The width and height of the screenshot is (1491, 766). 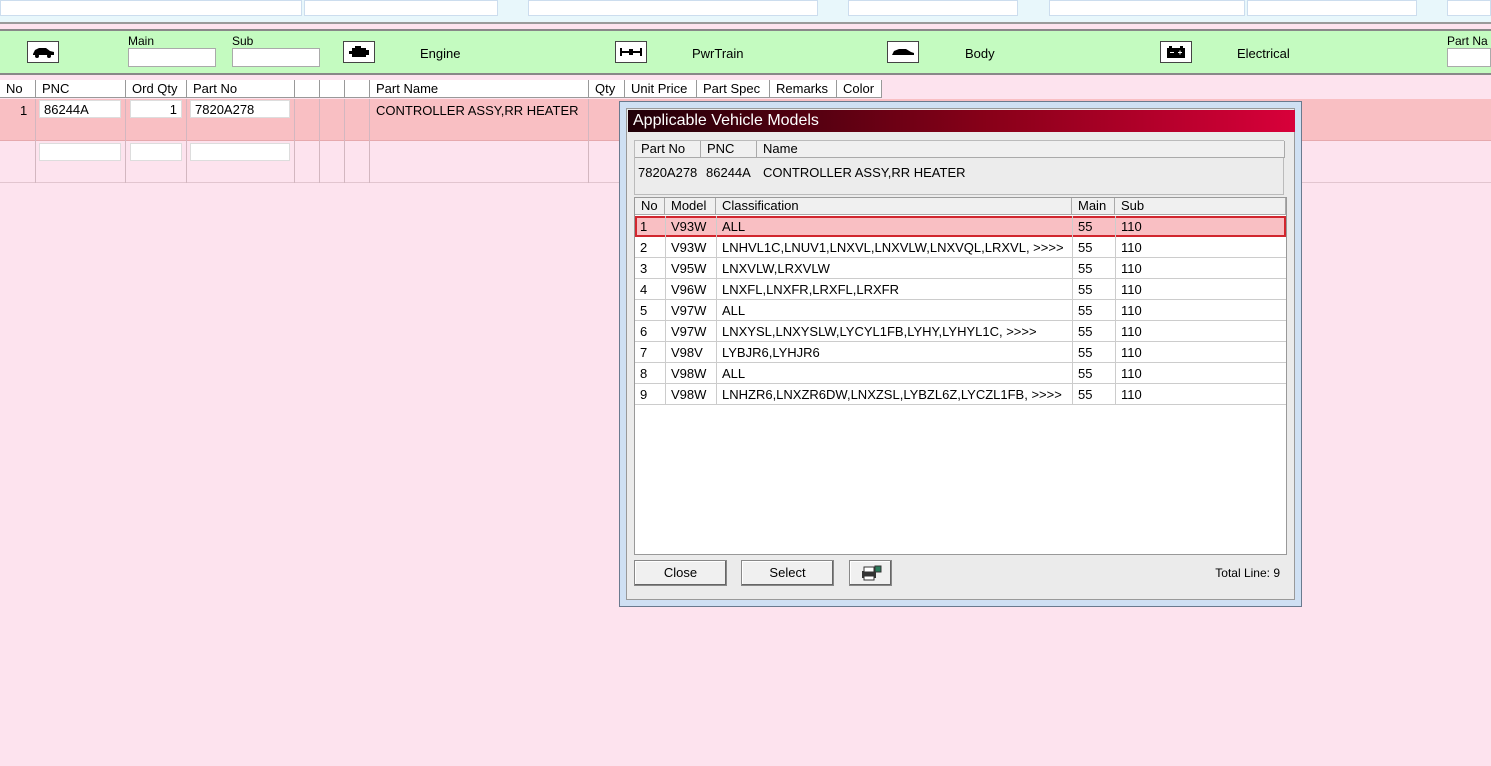 I want to click on info-pnc: 86244A, so click(x=728, y=172).